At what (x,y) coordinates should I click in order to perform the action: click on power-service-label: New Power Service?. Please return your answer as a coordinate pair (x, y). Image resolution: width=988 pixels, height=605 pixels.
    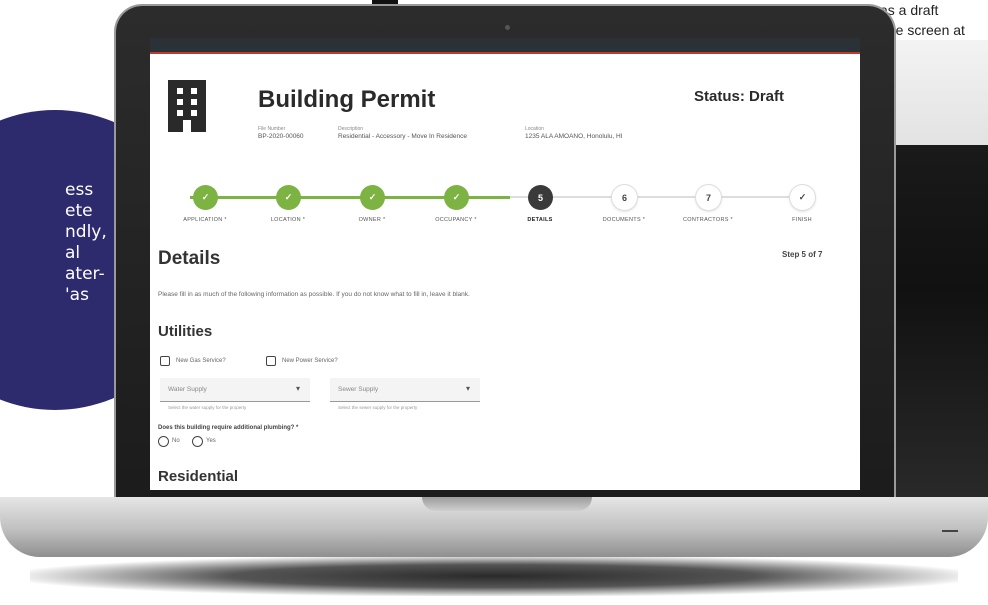
    Looking at the image, I should click on (310, 361).